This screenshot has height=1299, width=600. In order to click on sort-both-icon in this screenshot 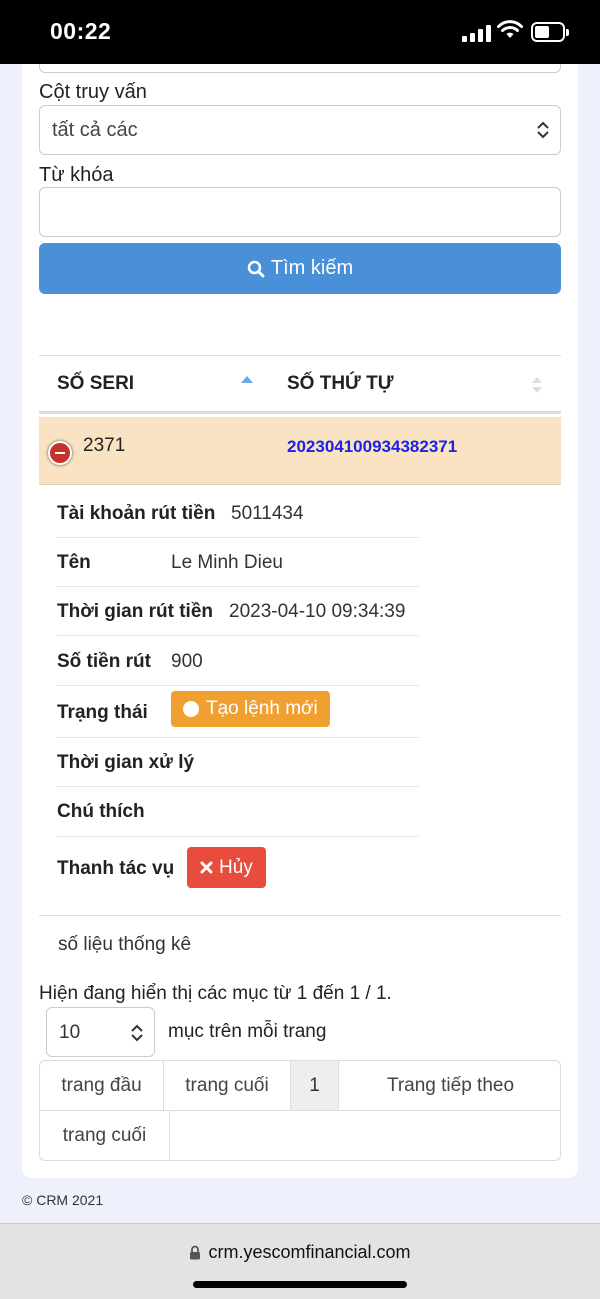, I will do `click(537, 385)`.